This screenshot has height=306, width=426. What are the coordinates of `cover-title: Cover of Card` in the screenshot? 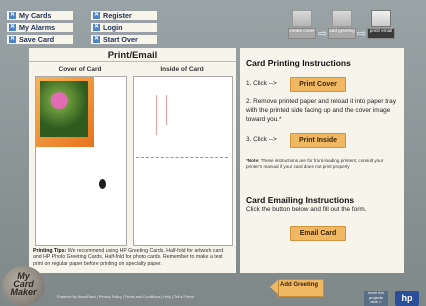 It's located at (80, 69).